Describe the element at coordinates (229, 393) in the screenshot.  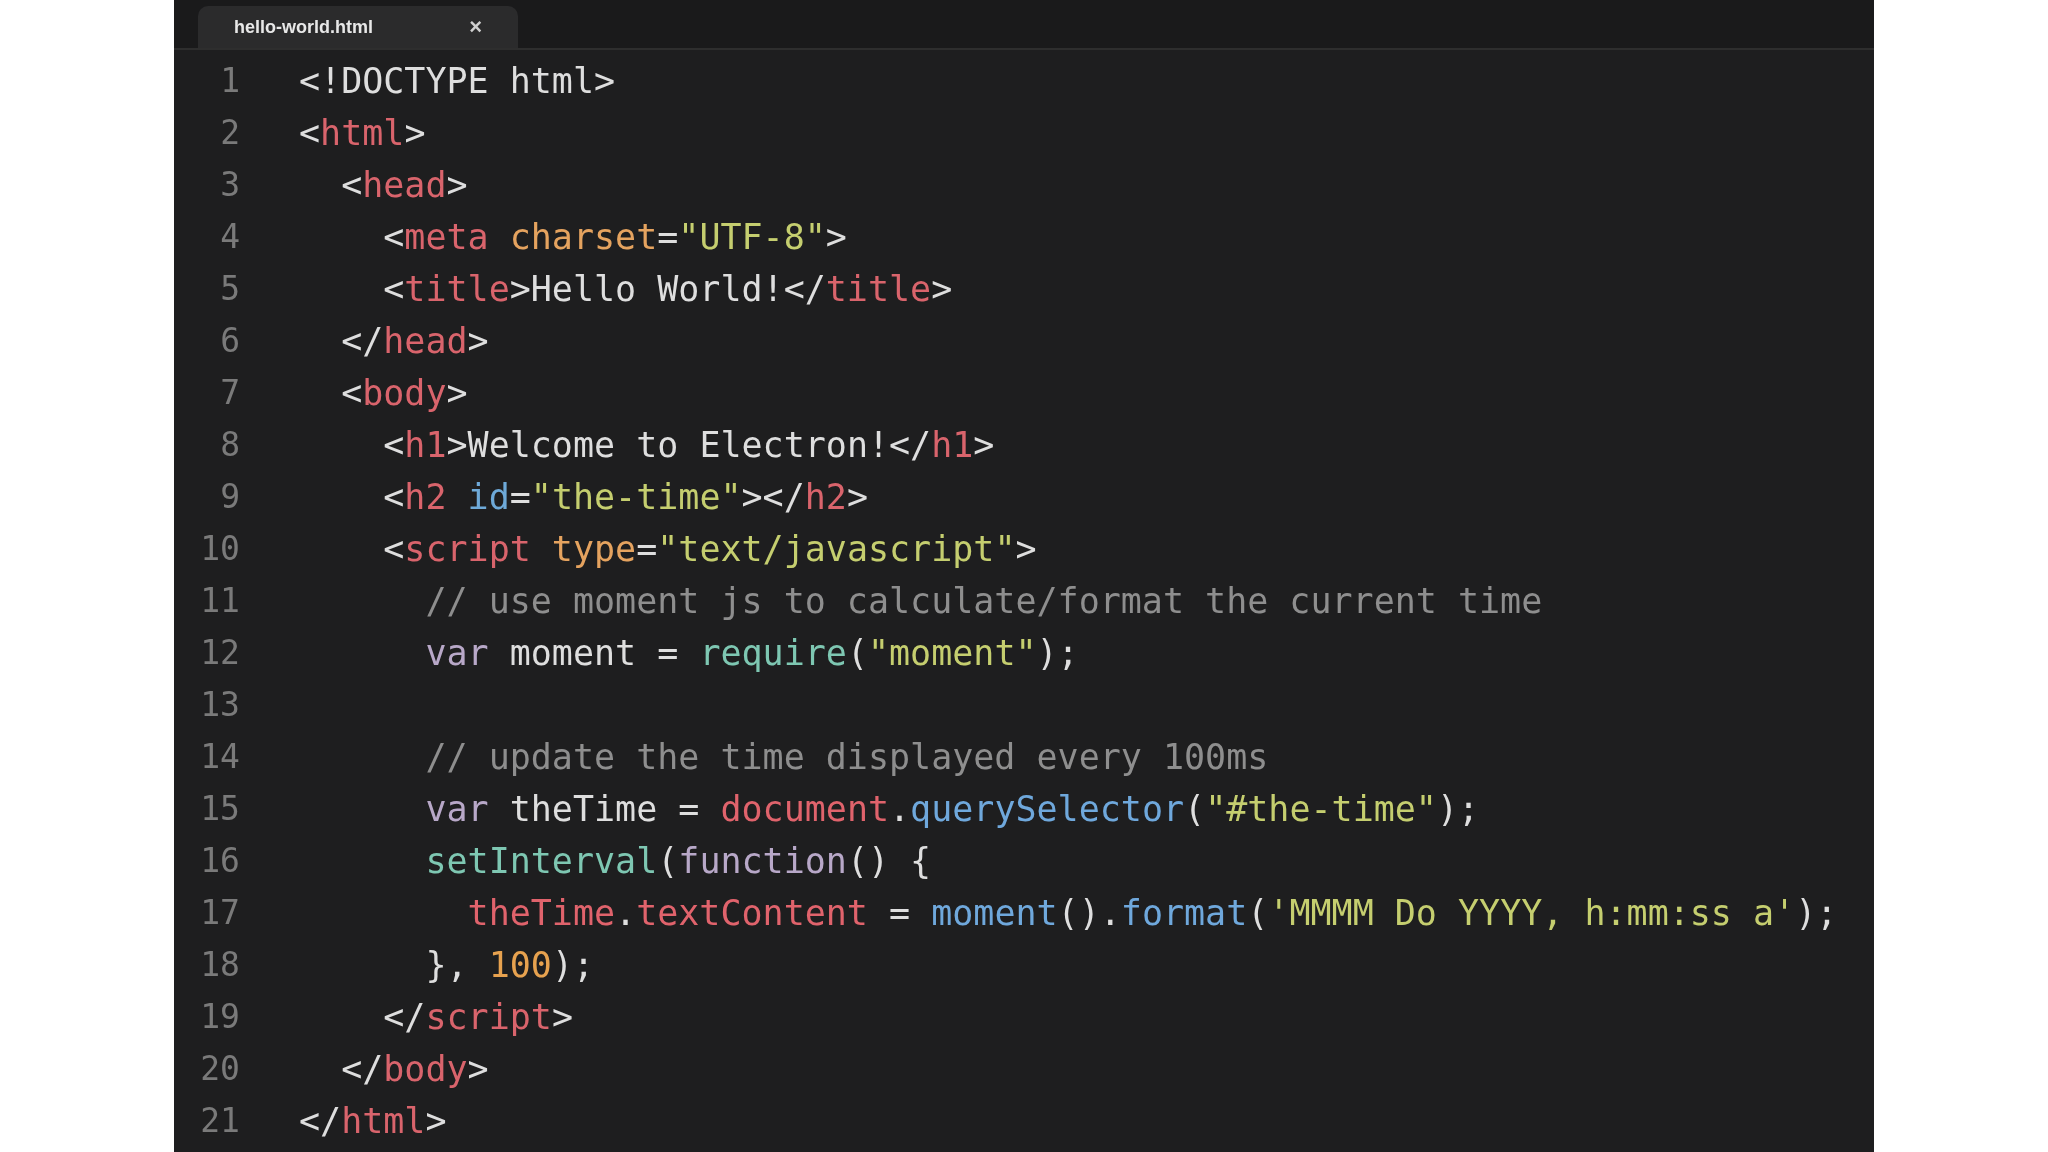
I see `line-number: 7` at that location.